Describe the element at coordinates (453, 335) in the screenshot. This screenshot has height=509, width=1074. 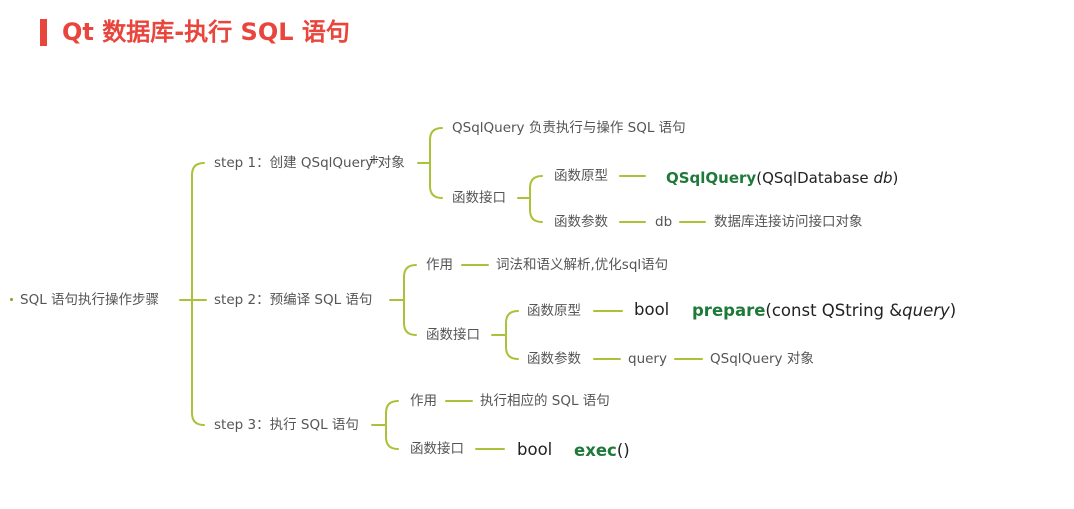
I see `step2-interface: 函数接口` at that location.